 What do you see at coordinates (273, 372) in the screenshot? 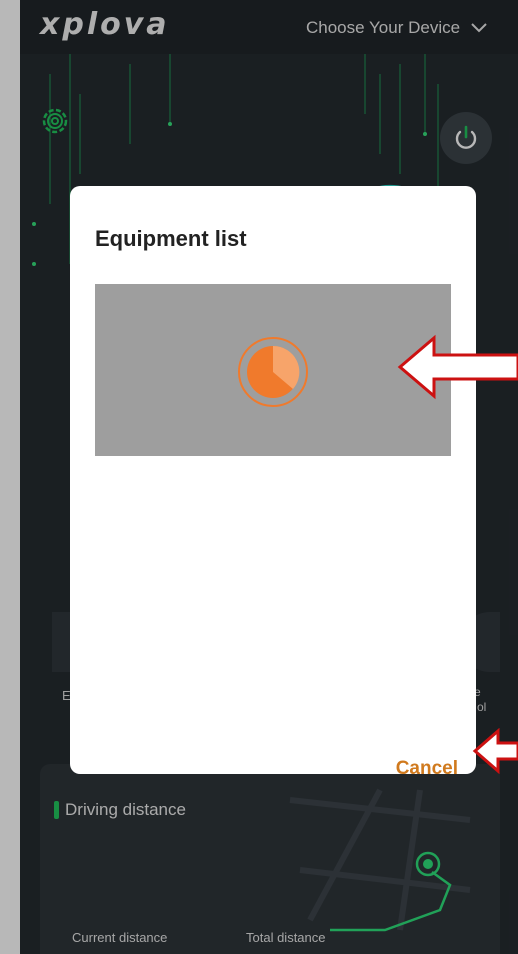
I see `loading-spinner-icon` at bounding box center [273, 372].